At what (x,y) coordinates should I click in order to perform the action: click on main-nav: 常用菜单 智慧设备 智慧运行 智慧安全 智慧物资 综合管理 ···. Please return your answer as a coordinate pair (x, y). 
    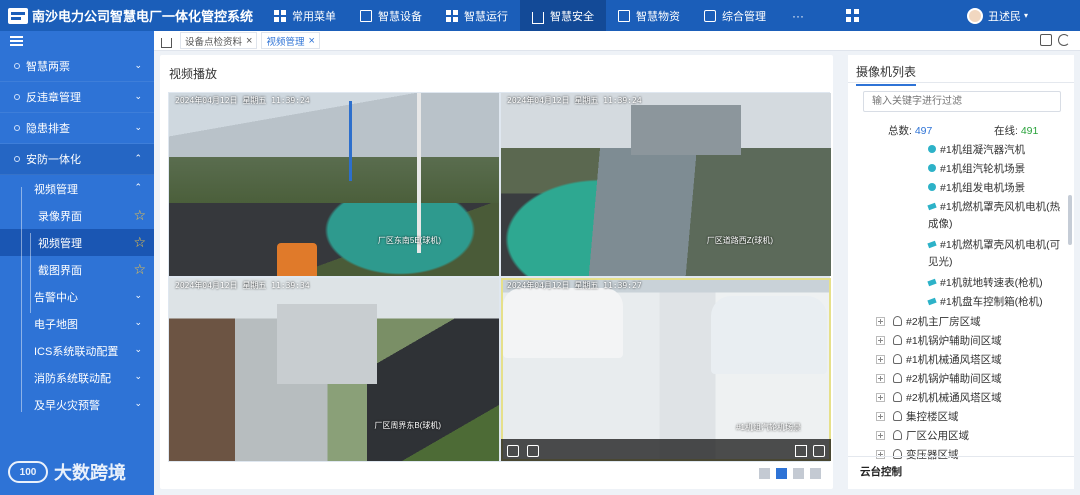
    Looking at the image, I should click on (567, 15).